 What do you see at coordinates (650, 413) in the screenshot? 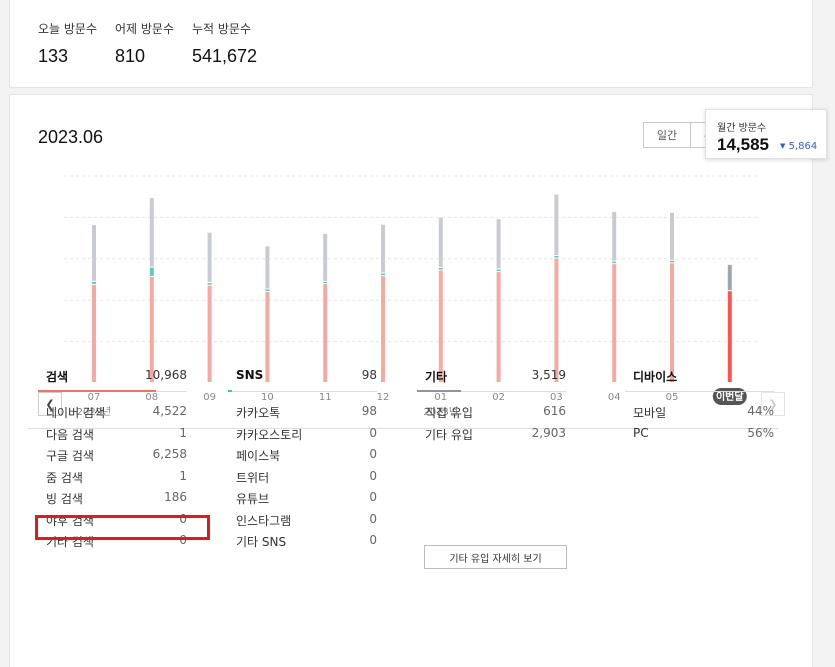
I see `stat-row-label: 모바일` at bounding box center [650, 413].